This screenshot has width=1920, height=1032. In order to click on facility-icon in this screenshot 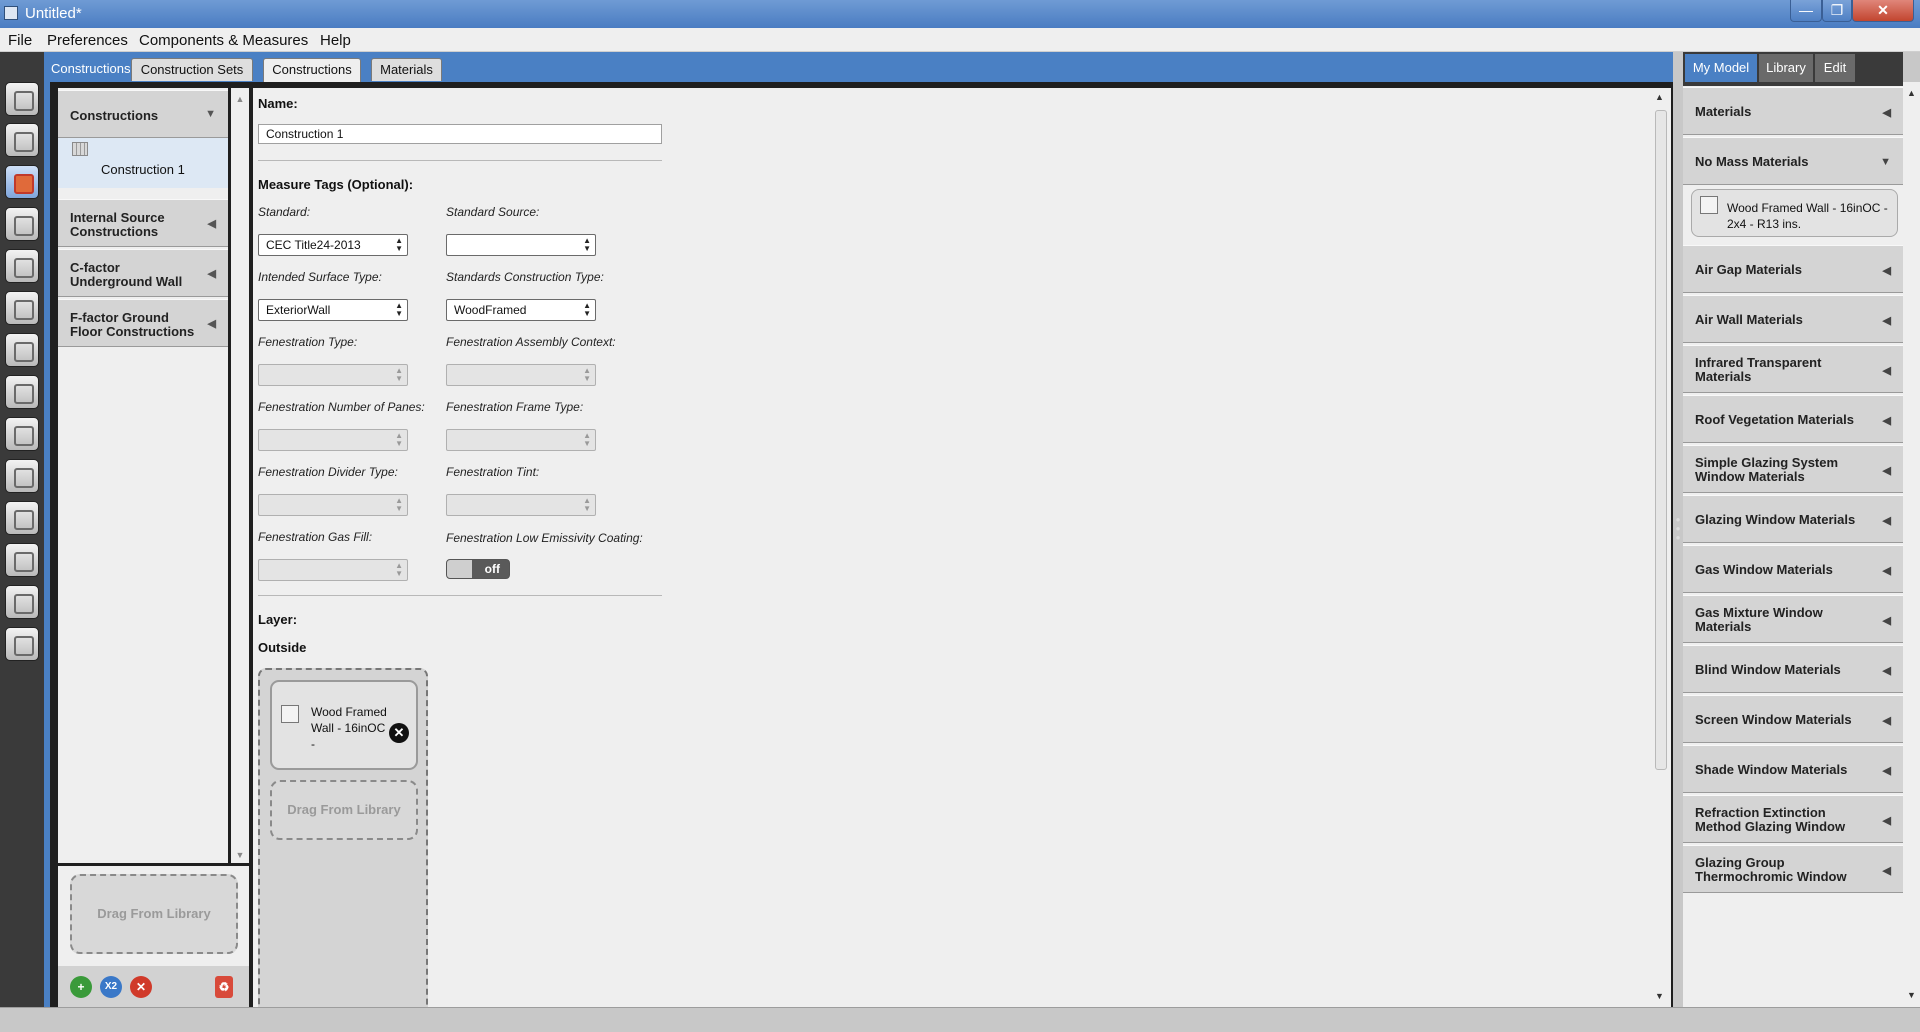, I will do `click(22, 308)`.